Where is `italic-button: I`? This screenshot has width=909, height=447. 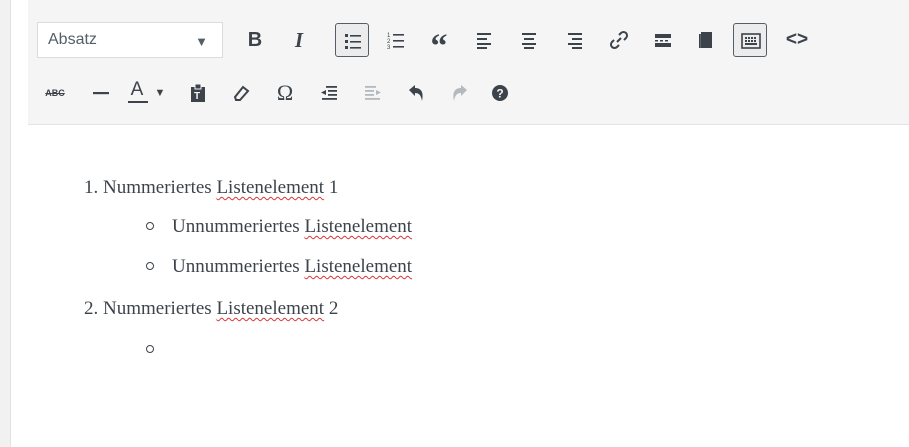
italic-button: I is located at coordinates (299, 40).